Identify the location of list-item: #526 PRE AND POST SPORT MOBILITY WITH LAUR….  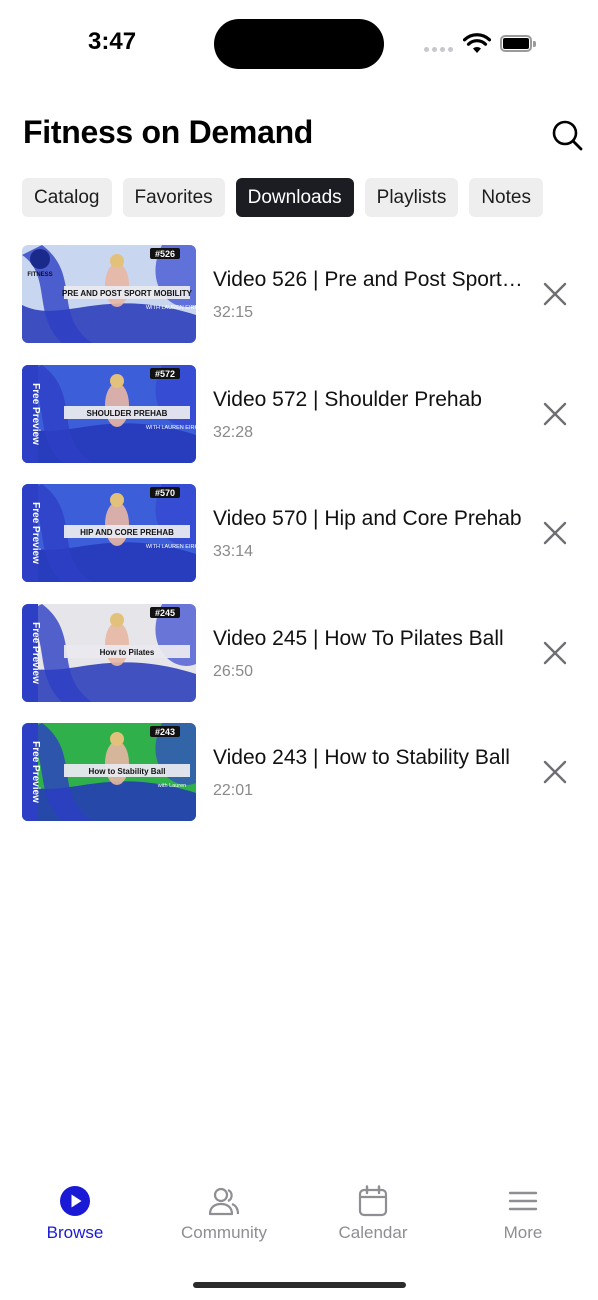
(299, 294).